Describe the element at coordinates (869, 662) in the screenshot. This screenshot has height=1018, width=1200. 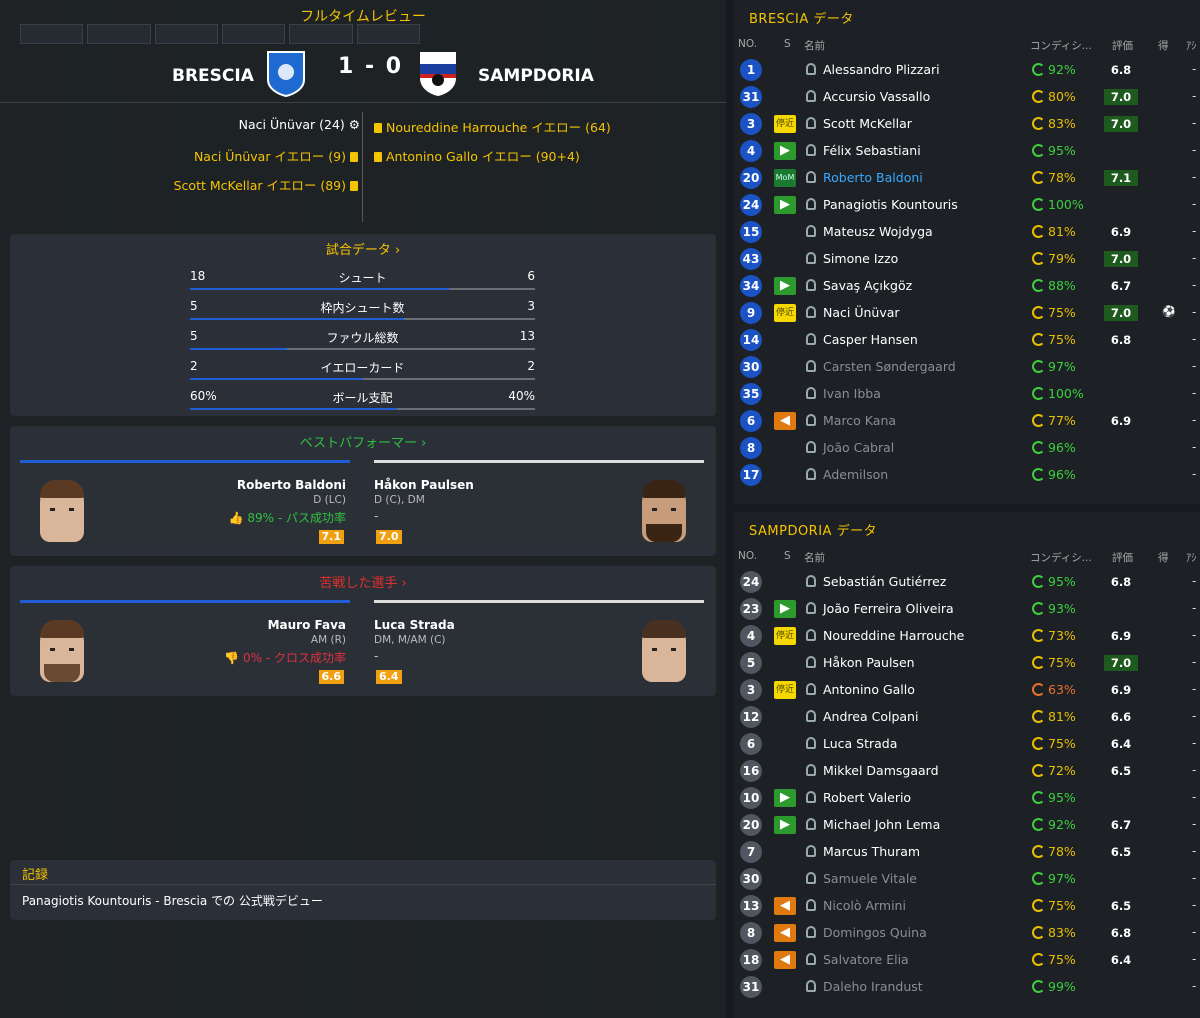
I see `player-name: Håkon Paulsen` at that location.